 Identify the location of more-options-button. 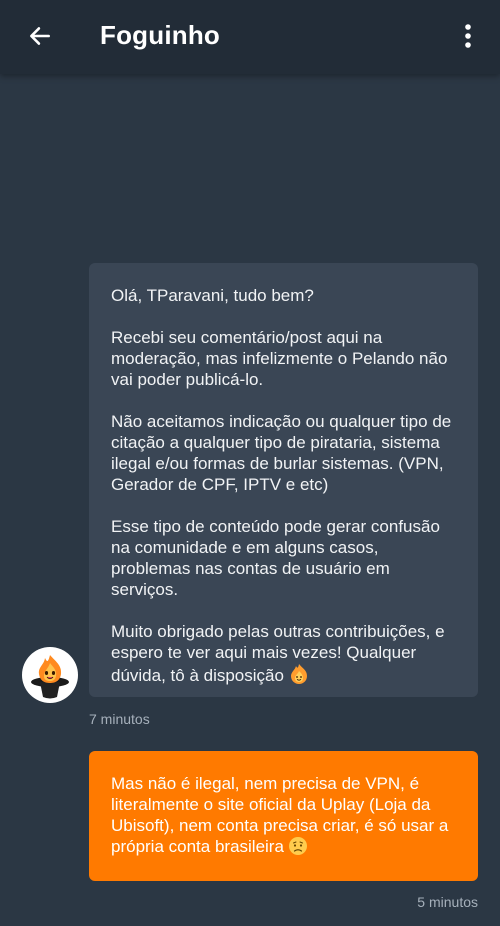
(468, 36).